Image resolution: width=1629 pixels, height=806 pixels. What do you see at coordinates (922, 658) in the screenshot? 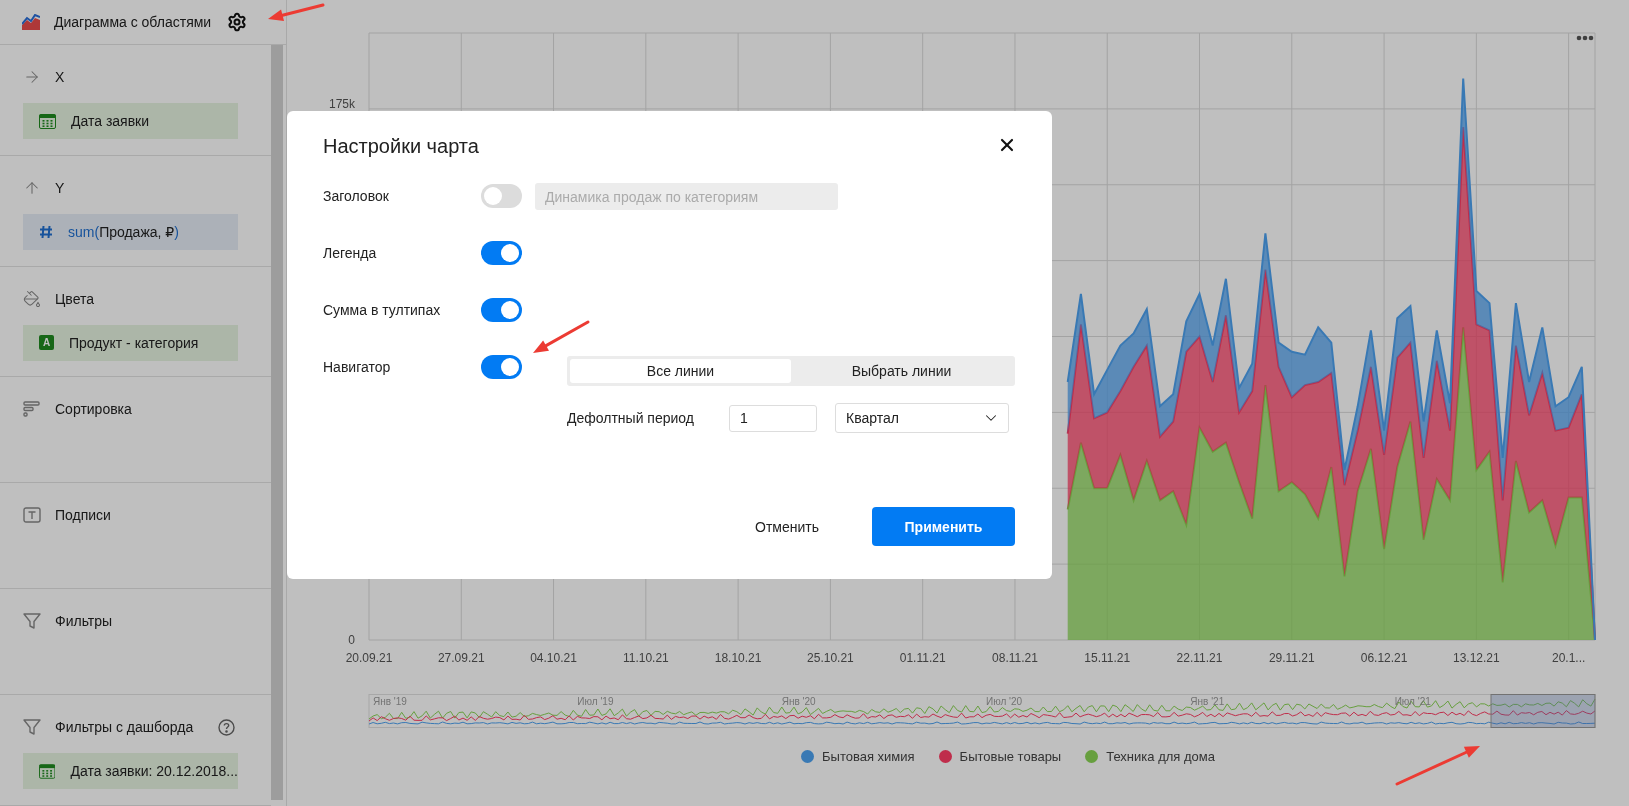
I see `x-axis-label: 01.11.21` at bounding box center [922, 658].